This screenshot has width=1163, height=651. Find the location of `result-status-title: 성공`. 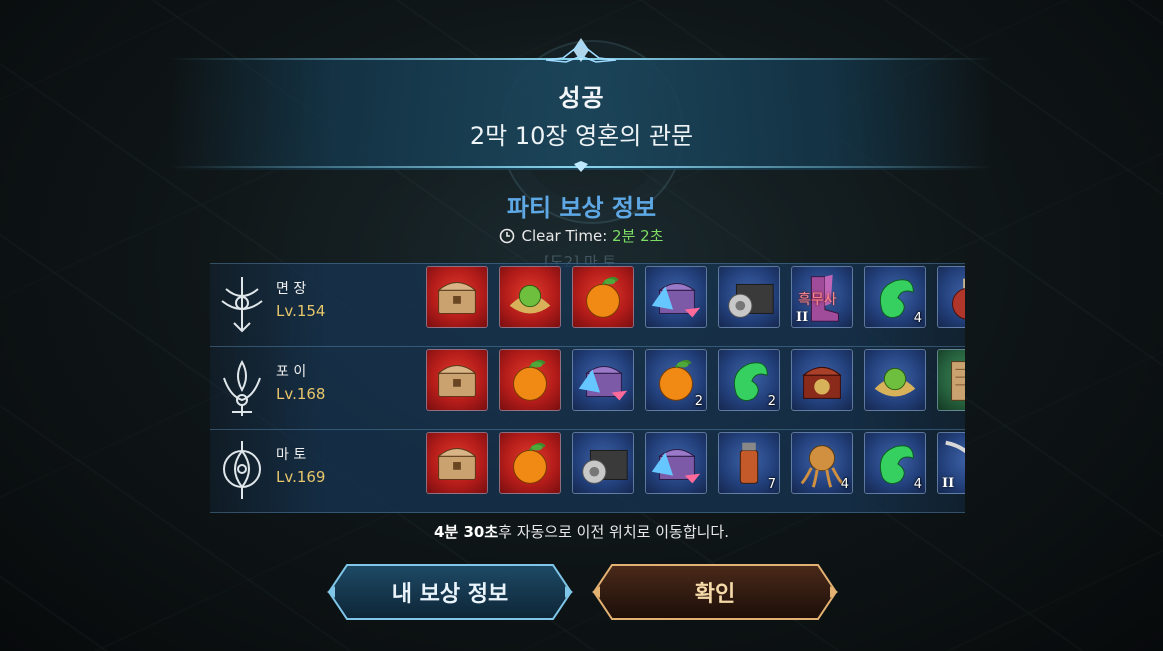

result-status-title: 성공 is located at coordinates (581, 98).